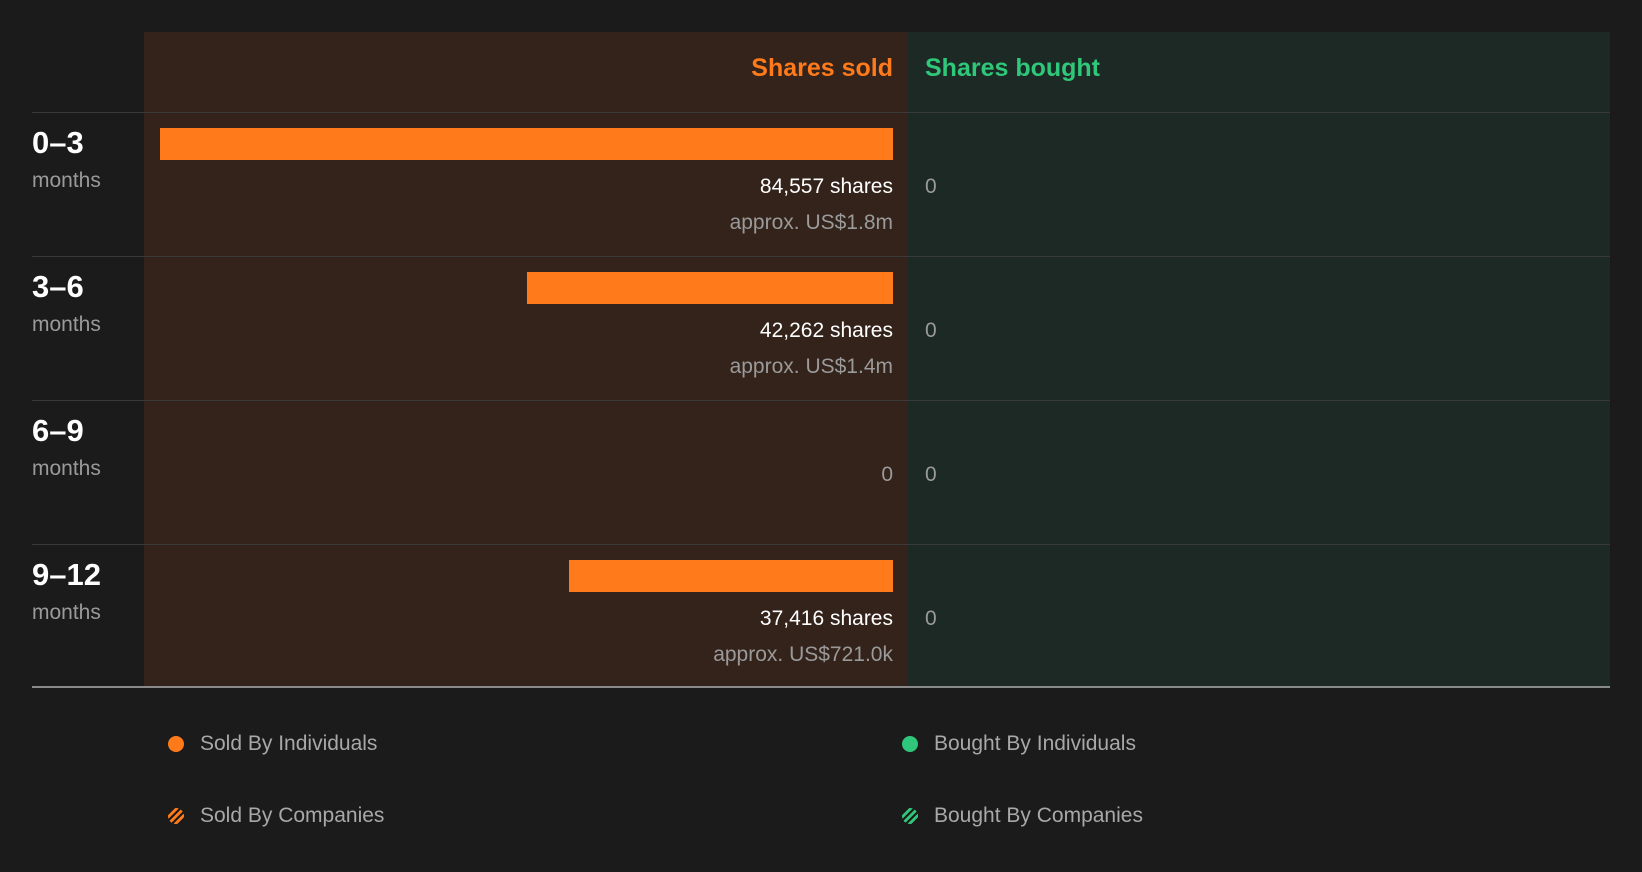 The image size is (1642, 872). I want to click on sold-header: Shares sold, so click(822, 68).